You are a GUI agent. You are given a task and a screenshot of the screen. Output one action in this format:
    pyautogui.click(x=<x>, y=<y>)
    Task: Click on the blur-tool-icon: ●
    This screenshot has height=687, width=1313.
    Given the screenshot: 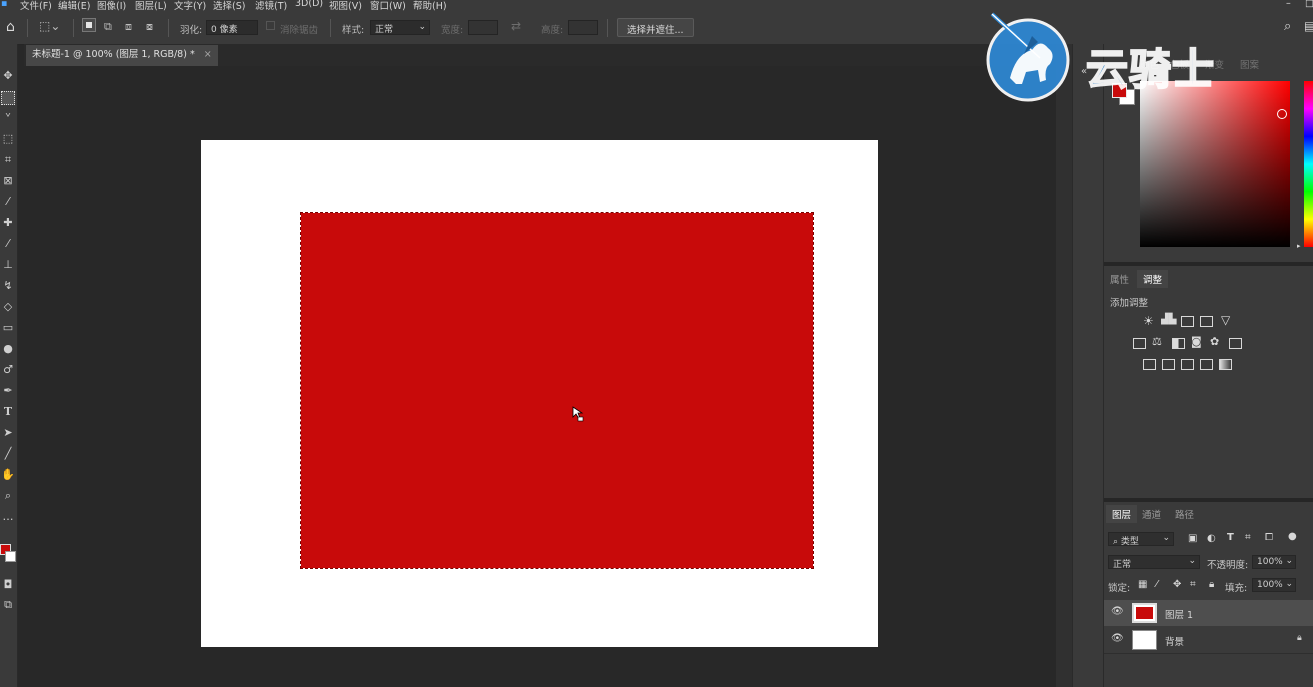 What is the action you would take?
    pyautogui.click(x=8, y=349)
    